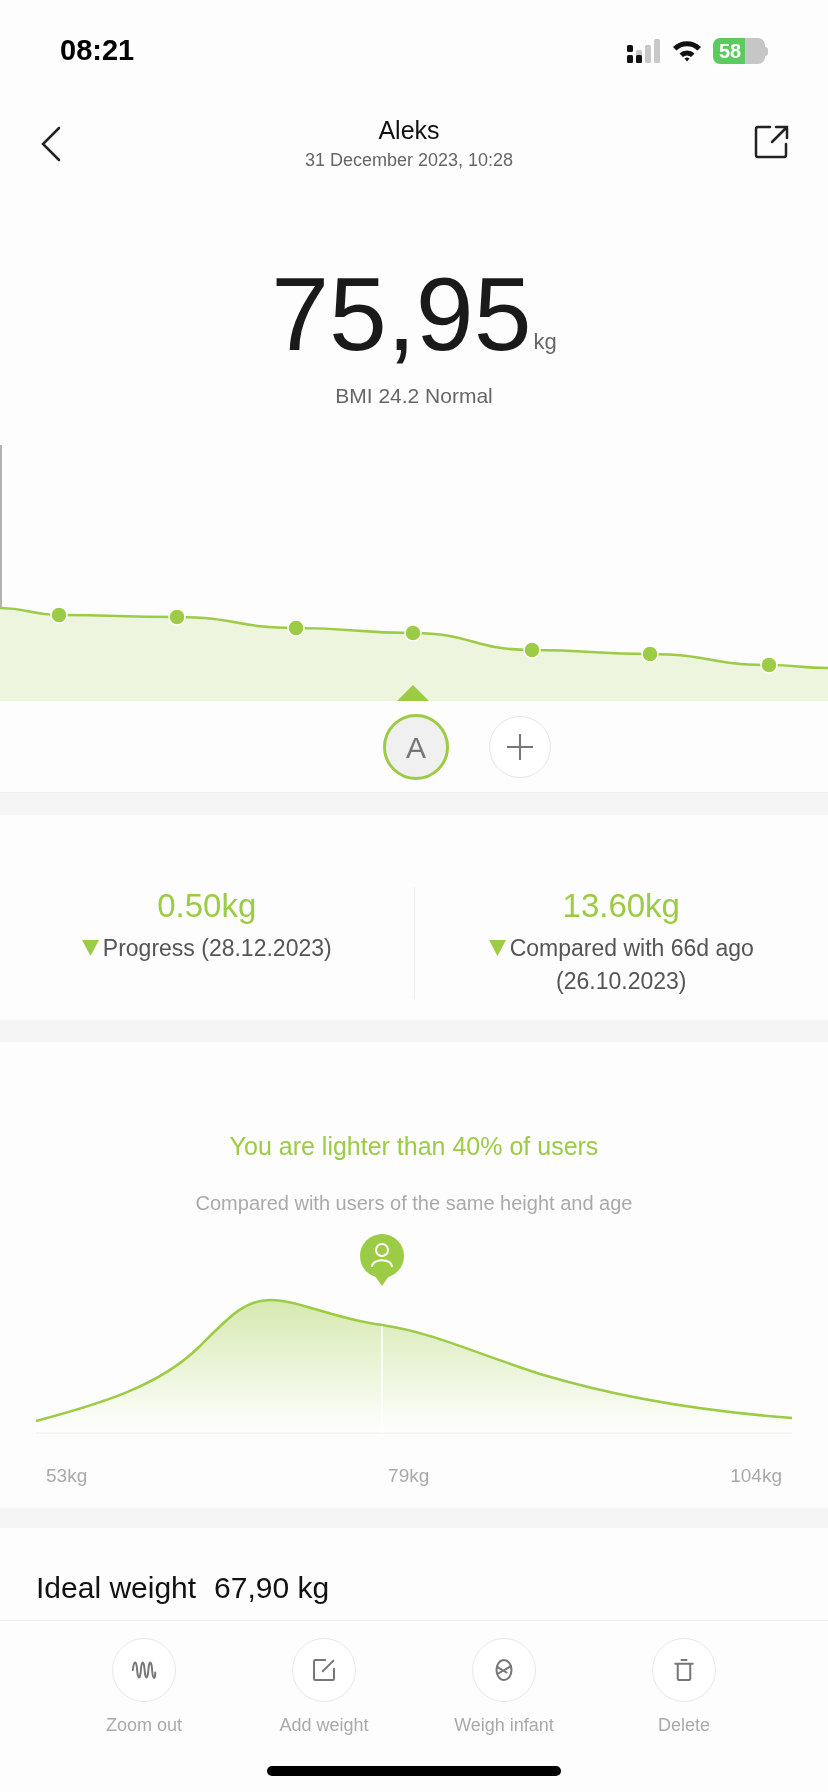 The width and height of the screenshot is (828, 1792). Describe the element at coordinates (272, 1588) in the screenshot. I see `ideal-weight-value: 67,90 kg` at that location.